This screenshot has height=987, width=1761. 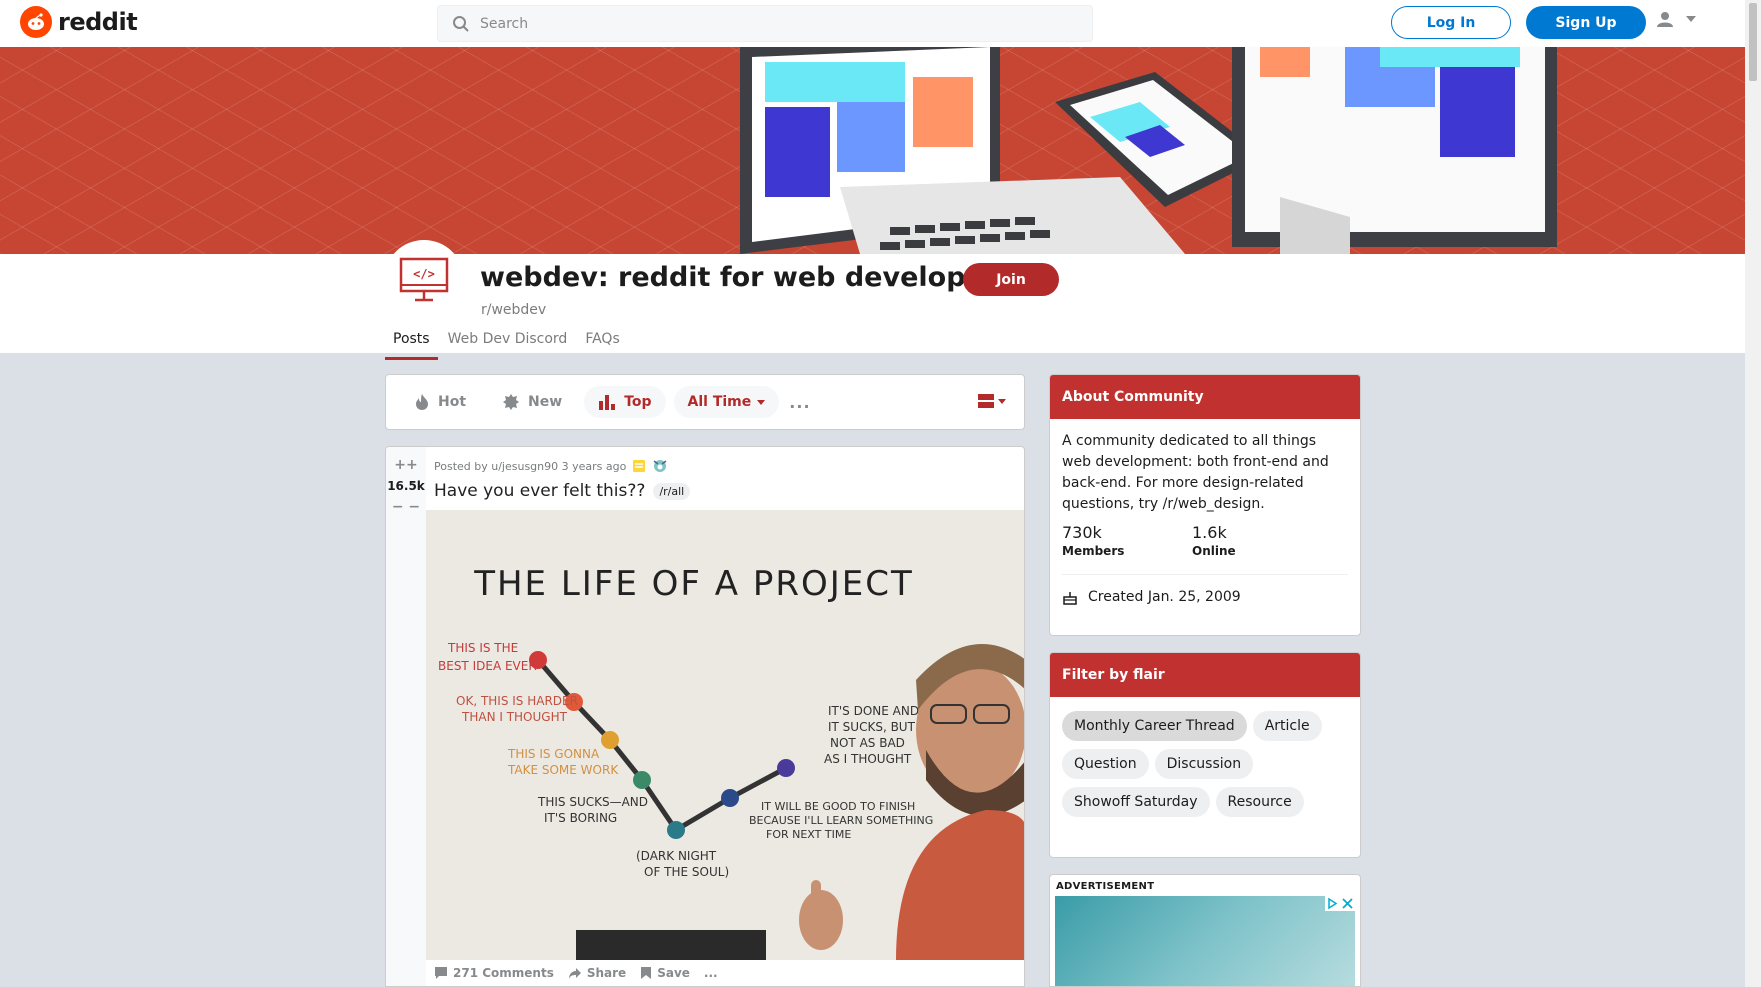 What do you see at coordinates (592, 802) in the screenshot?
I see `svg-text: THIS SUCKS—AND` at bounding box center [592, 802].